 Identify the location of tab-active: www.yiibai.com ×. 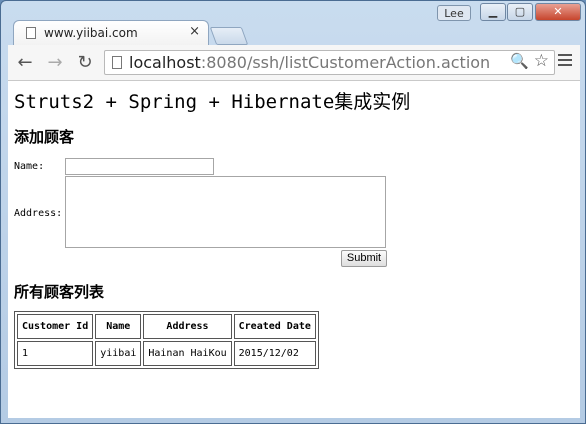
(111, 33).